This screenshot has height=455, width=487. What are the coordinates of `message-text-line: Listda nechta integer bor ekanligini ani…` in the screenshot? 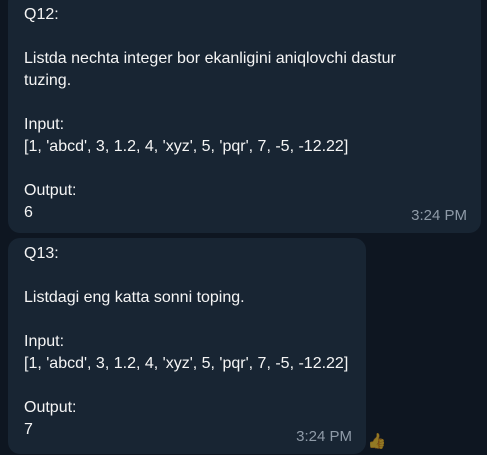 It's located at (210, 58).